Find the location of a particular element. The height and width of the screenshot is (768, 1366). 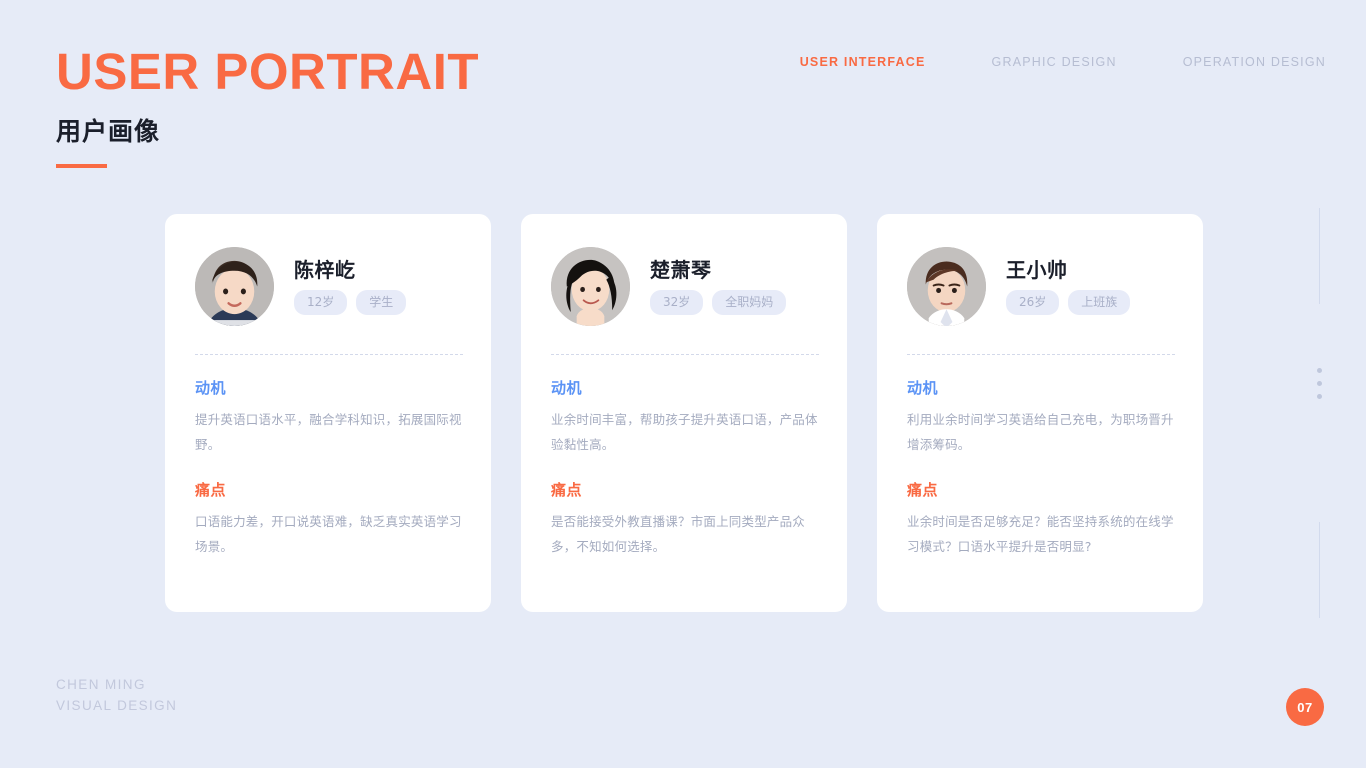

painpoint-text: 是否能接受外教直播课？市面上同类型产品众多，不知如何选择。 is located at coordinates (678, 534).